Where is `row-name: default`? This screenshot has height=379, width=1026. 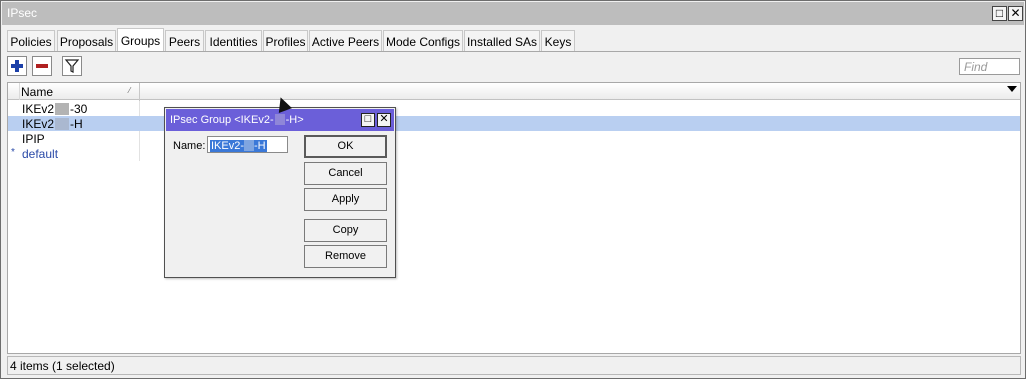
row-name: default is located at coordinates (40, 154).